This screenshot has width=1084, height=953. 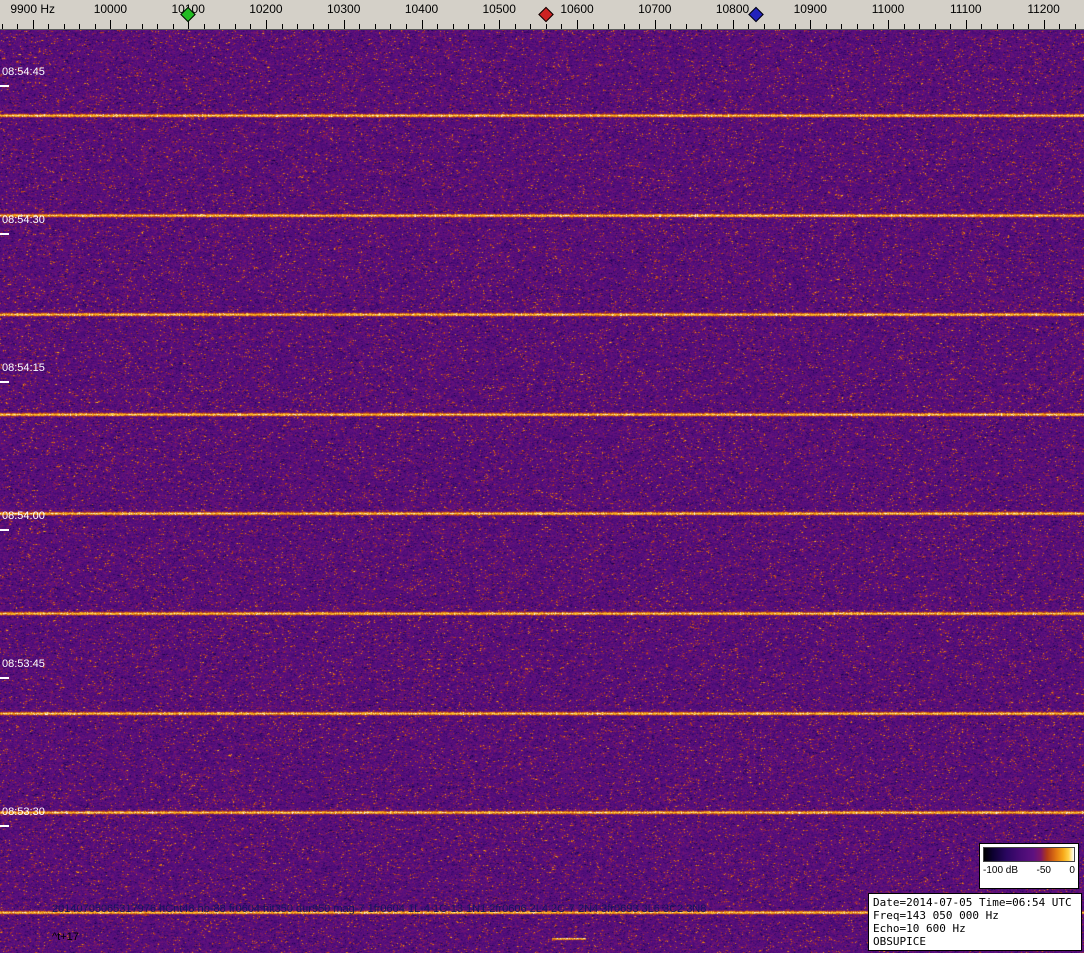 What do you see at coordinates (919, 928) in the screenshot?
I see `info-echo-line: Echo=10 600 Hz` at bounding box center [919, 928].